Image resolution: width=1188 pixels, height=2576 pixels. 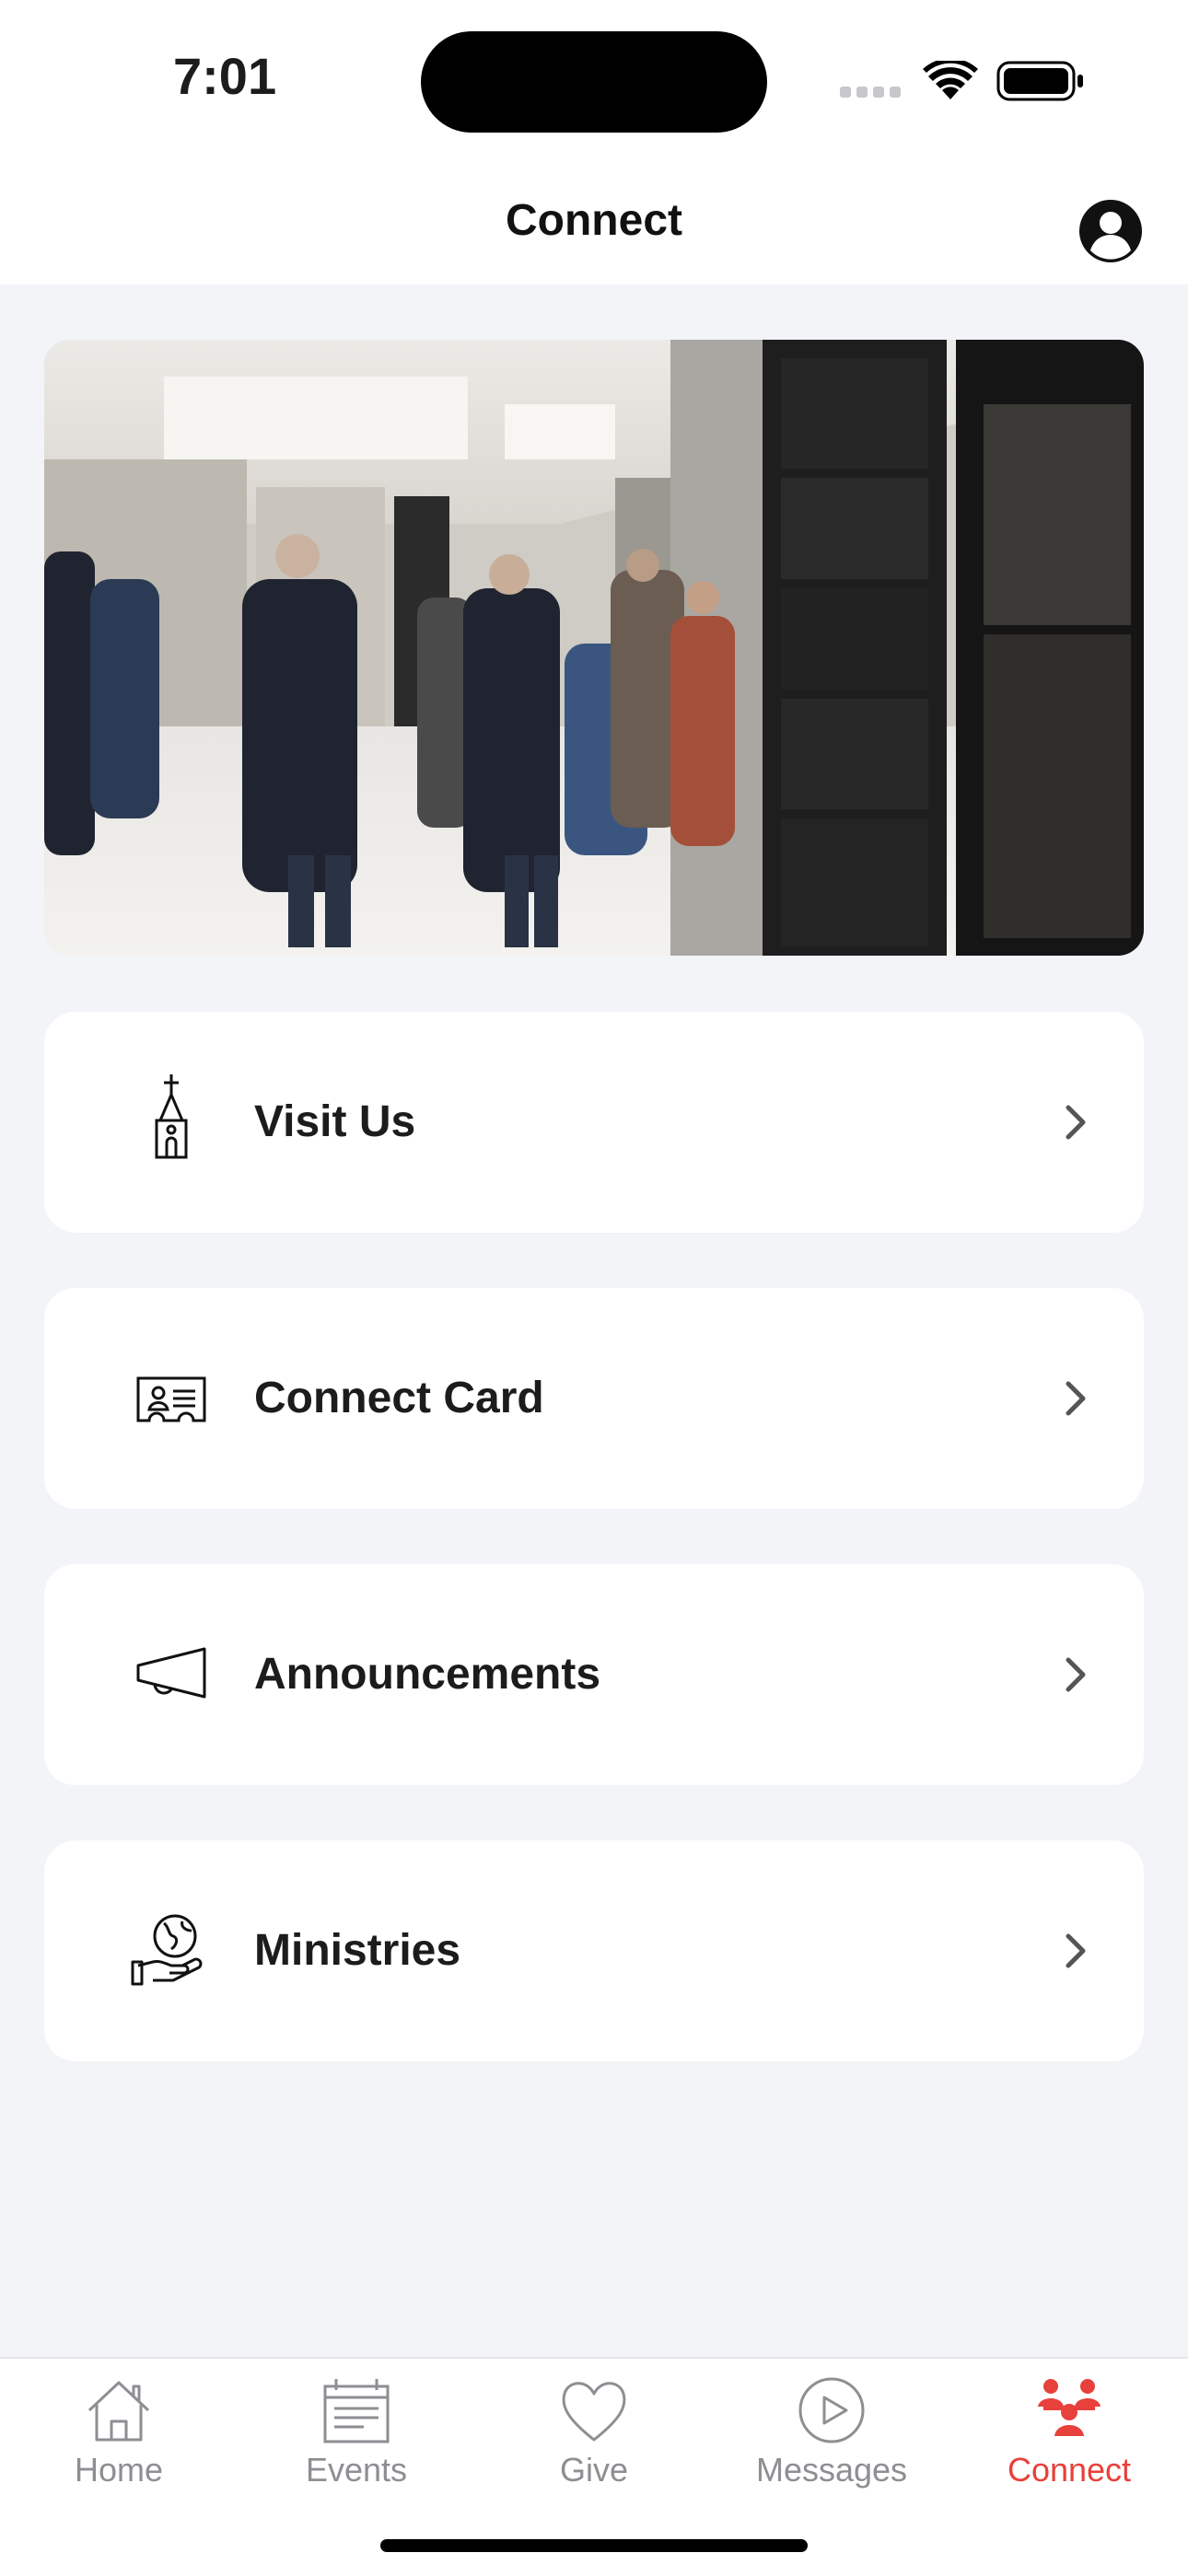 I want to click on house-icon, so click(x=119, y=2411).